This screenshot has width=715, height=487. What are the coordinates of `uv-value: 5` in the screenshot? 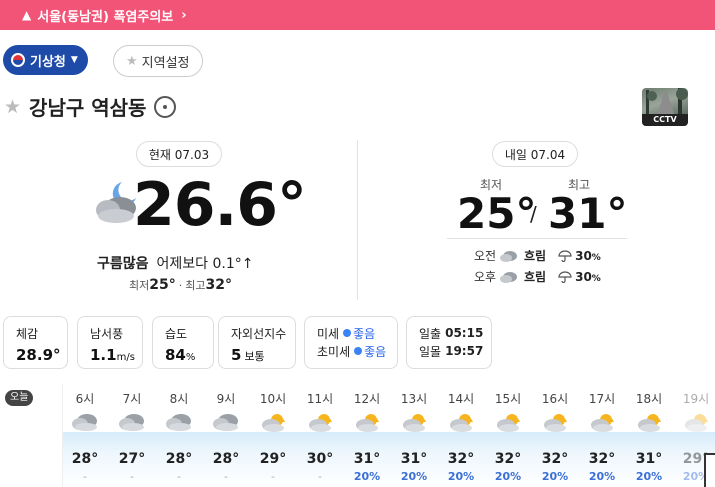 It's located at (236, 355).